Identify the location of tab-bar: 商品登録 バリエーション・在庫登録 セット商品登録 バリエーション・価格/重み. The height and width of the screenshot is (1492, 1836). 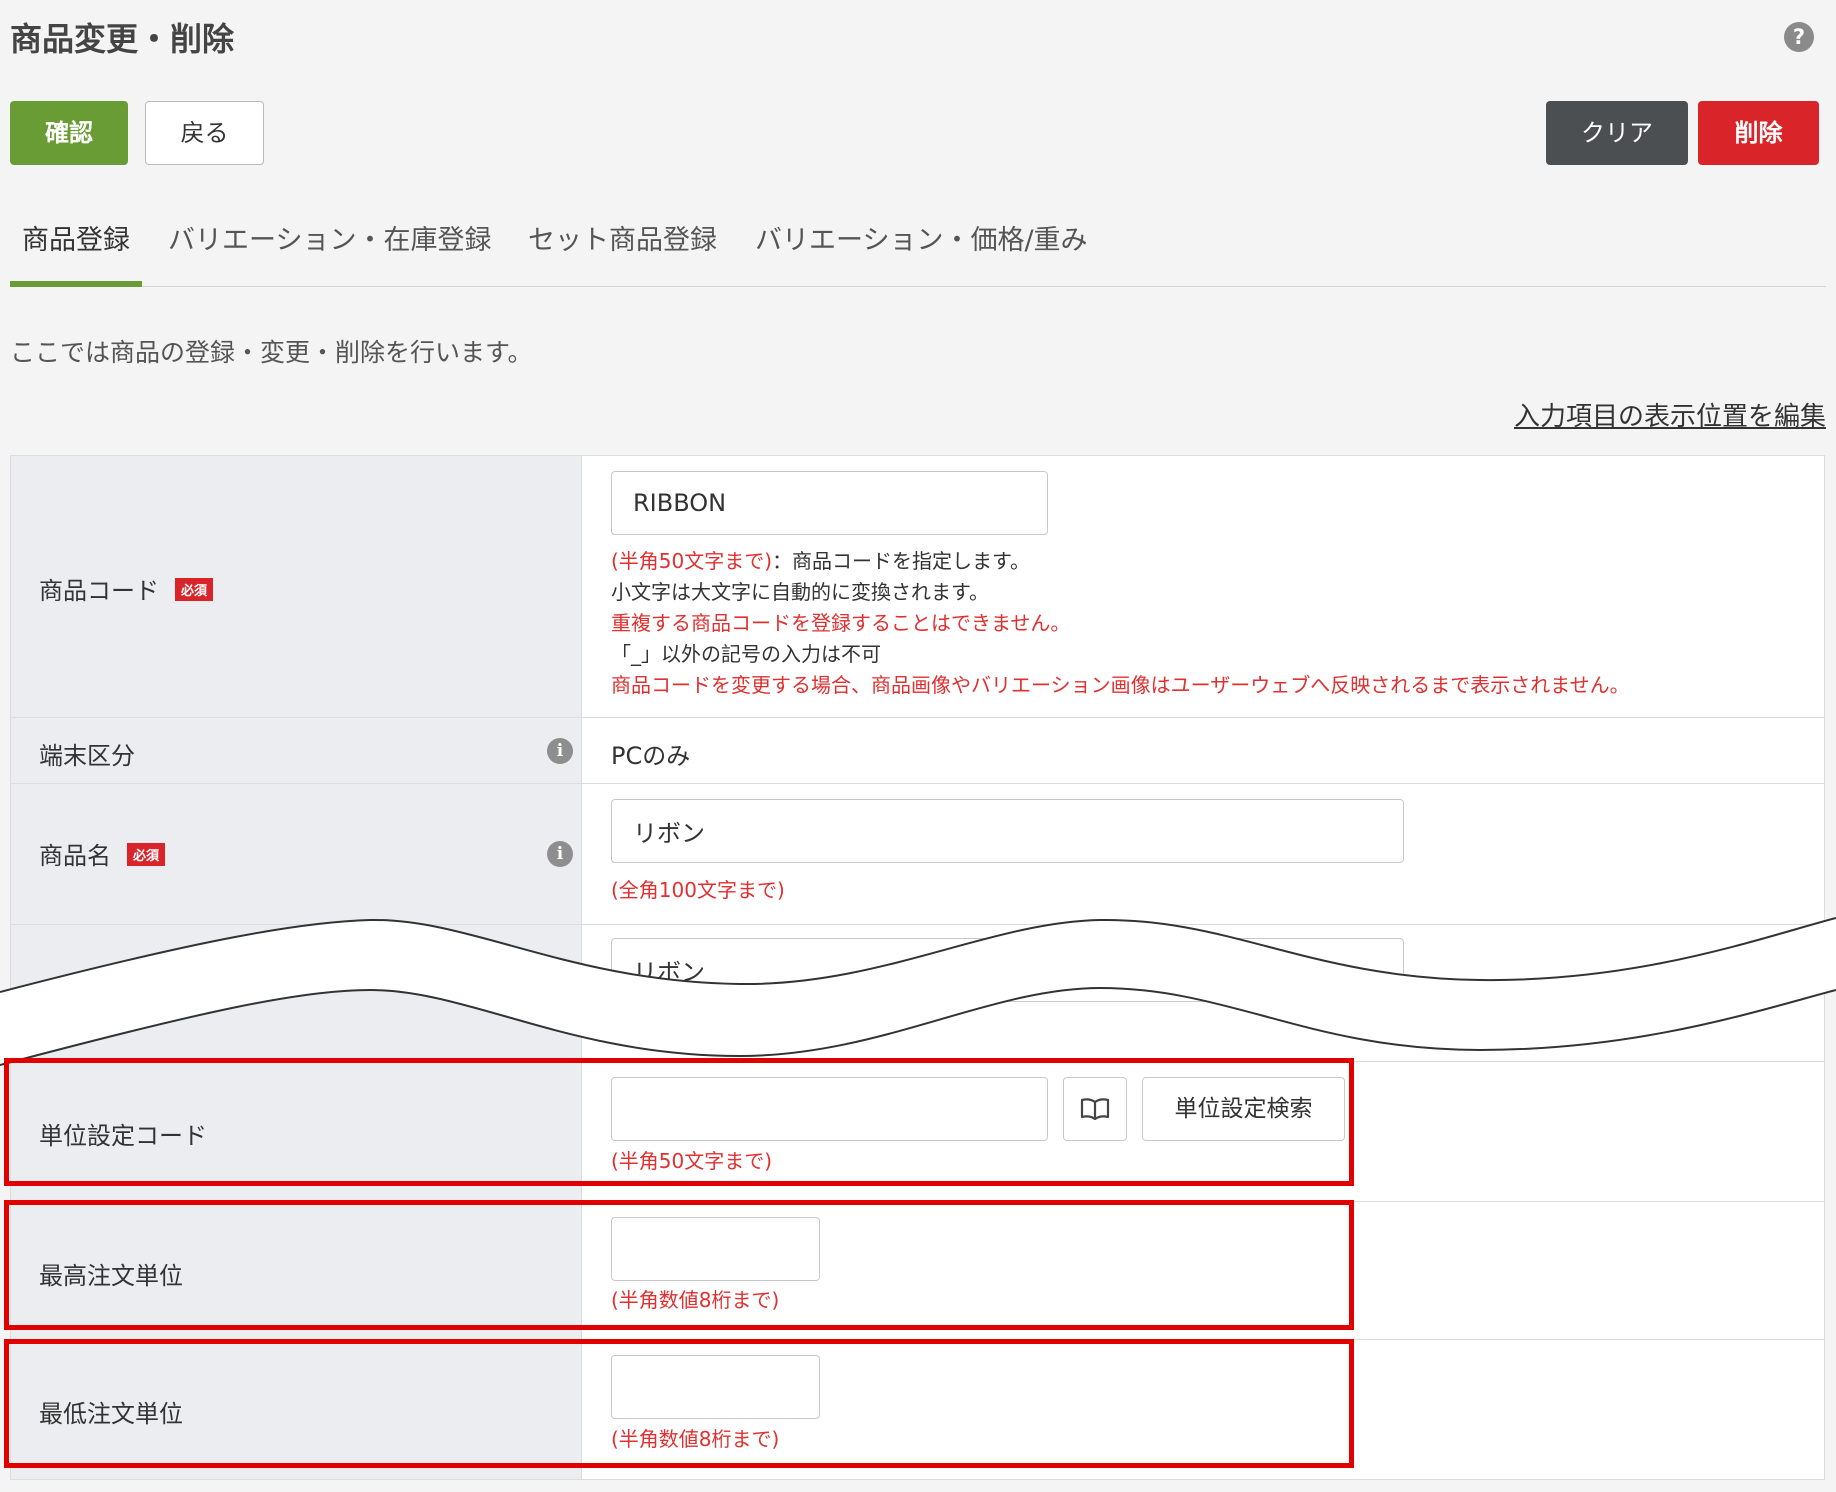
(918, 249).